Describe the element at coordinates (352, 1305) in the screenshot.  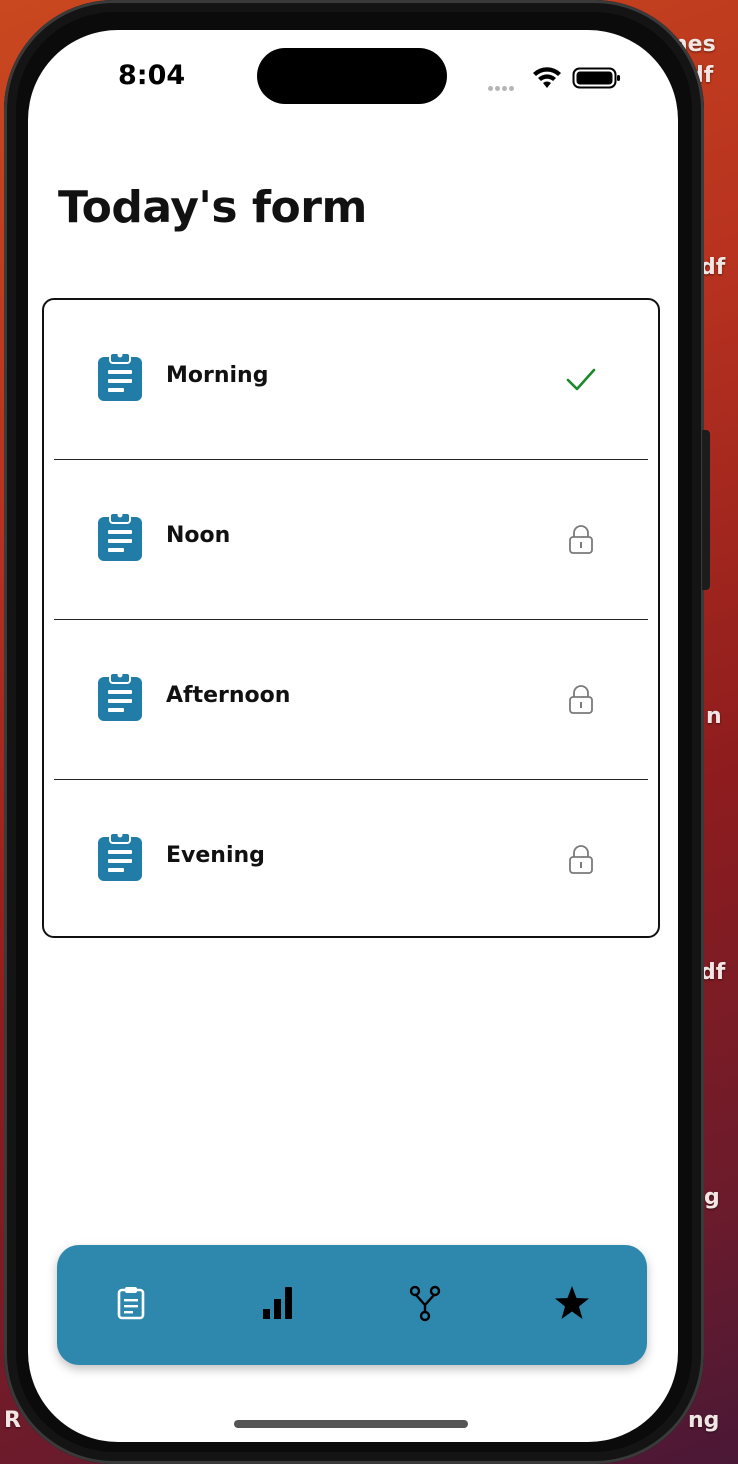
I see `tab-bar` at that location.